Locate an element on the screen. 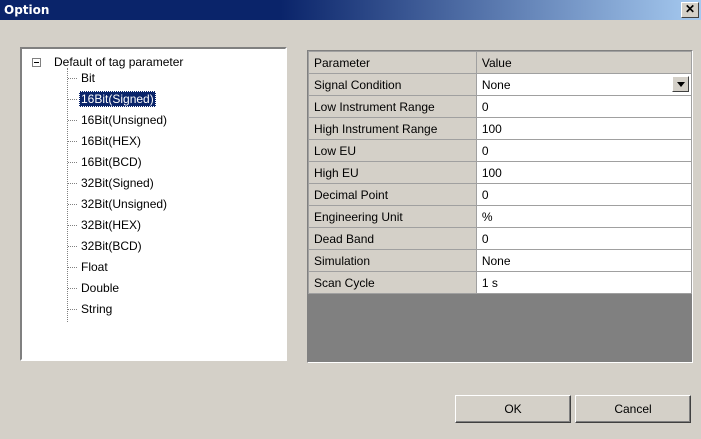  grid-row: Scan Cycle 1 s is located at coordinates (500, 282).